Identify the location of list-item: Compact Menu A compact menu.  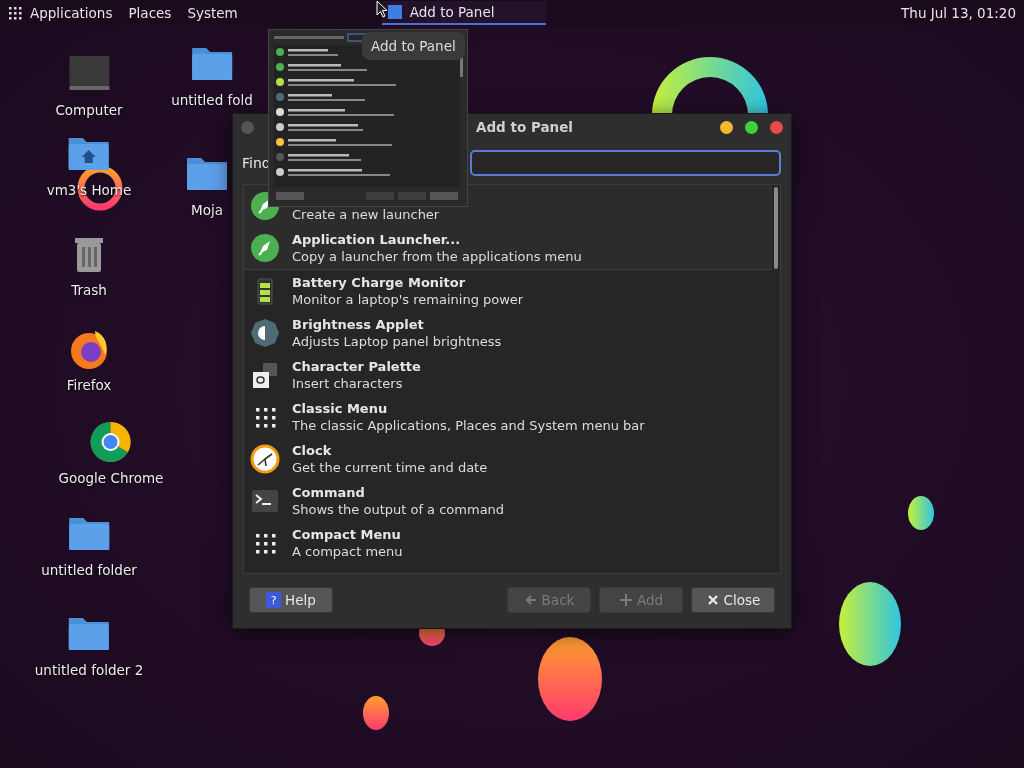
(508, 543).